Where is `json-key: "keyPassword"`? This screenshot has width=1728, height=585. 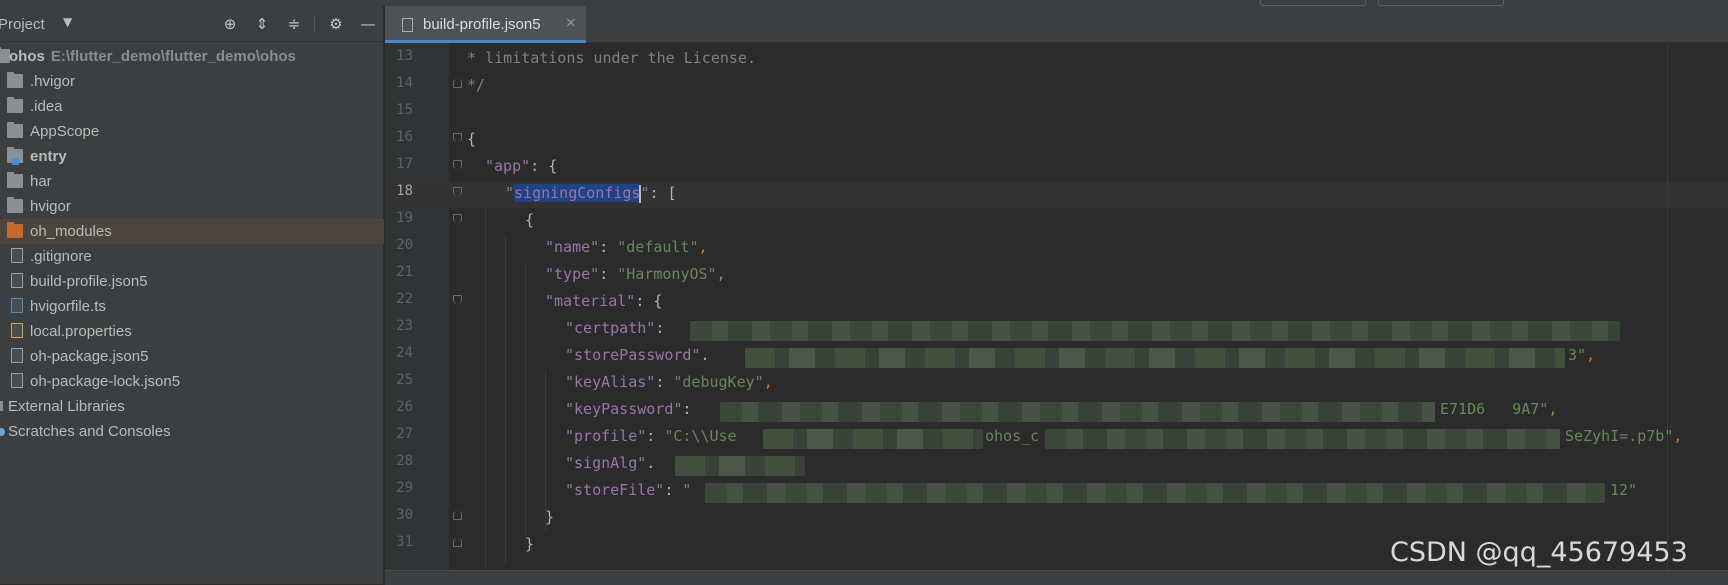
json-key: "keyPassword" is located at coordinates (624, 409).